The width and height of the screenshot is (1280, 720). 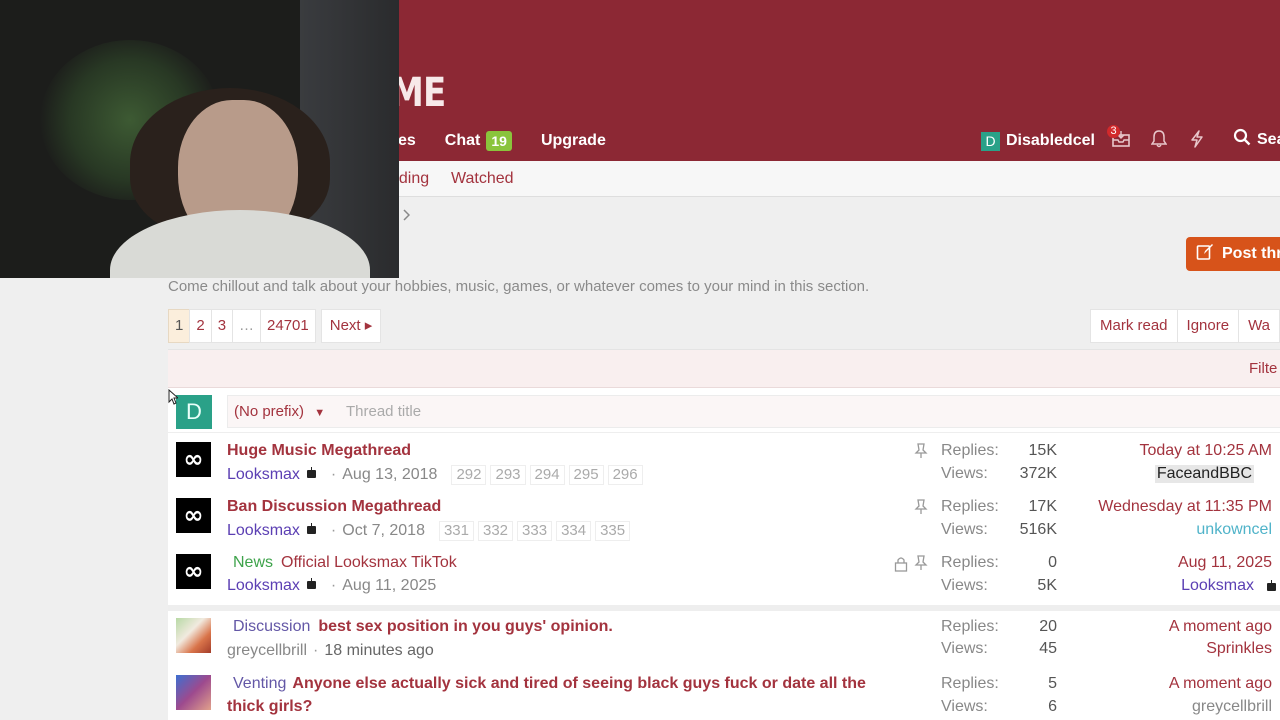 What do you see at coordinates (1239, 649) in the screenshot?
I see `last-post-user: Sprinkles` at bounding box center [1239, 649].